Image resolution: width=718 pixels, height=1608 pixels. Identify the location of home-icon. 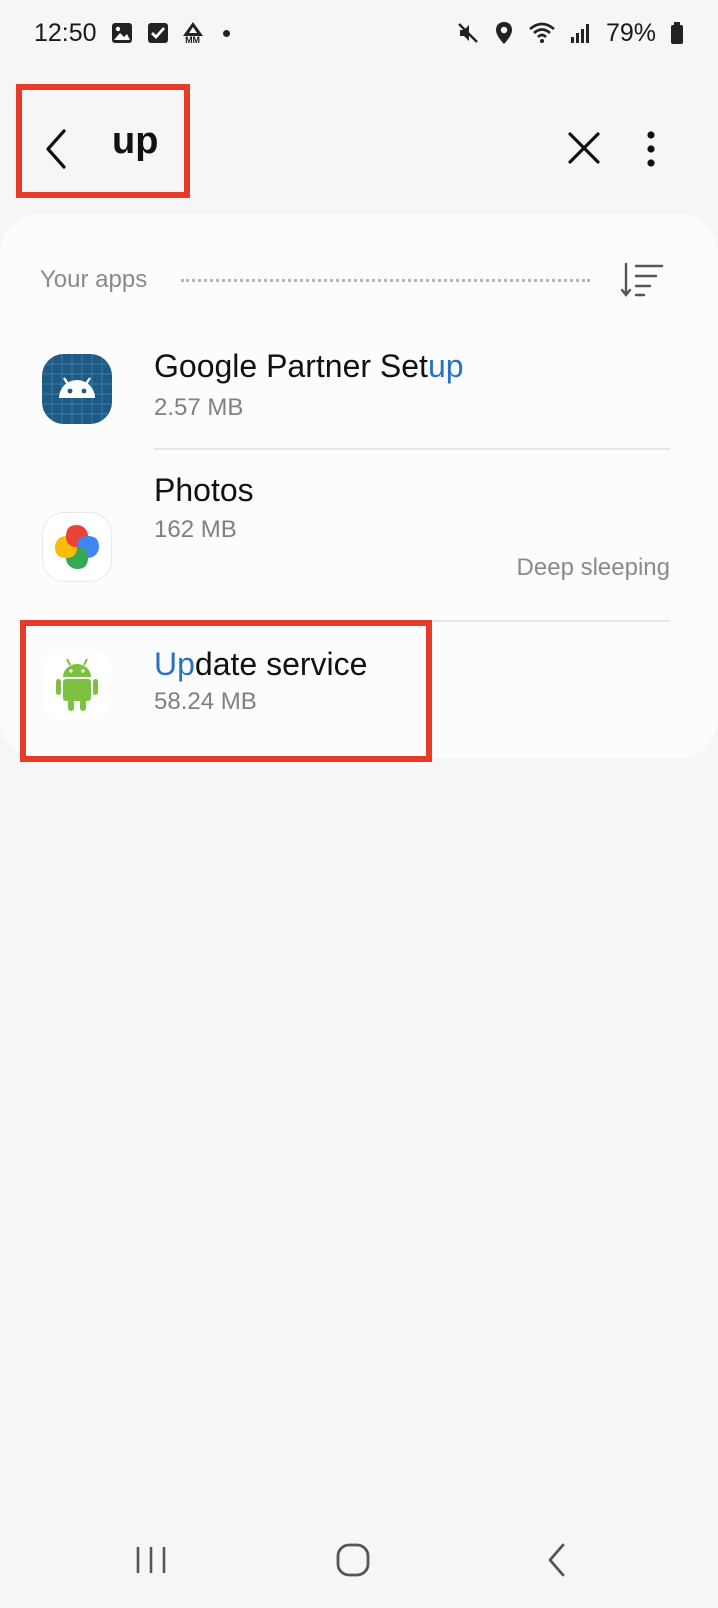
(353, 1560).